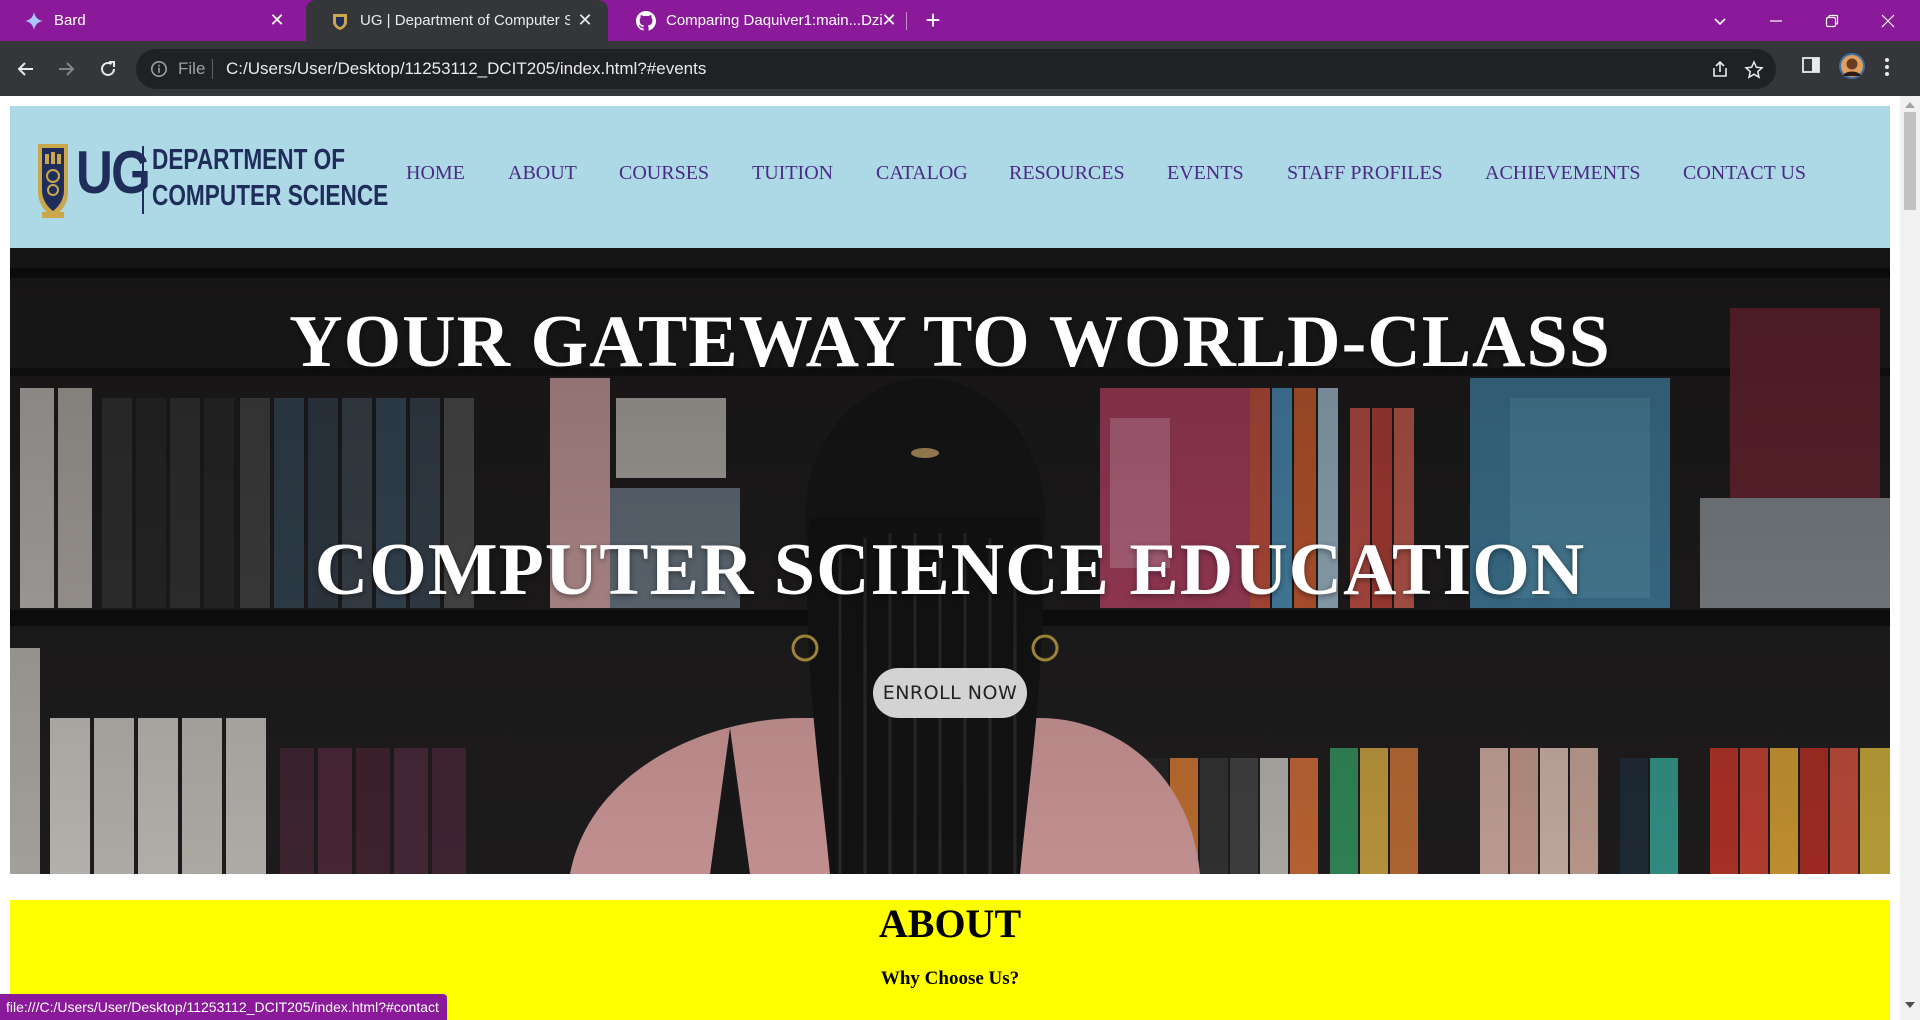  What do you see at coordinates (465, 20) in the screenshot?
I see `tab-title: UG | Department of Computer Sci` at bounding box center [465, 20].